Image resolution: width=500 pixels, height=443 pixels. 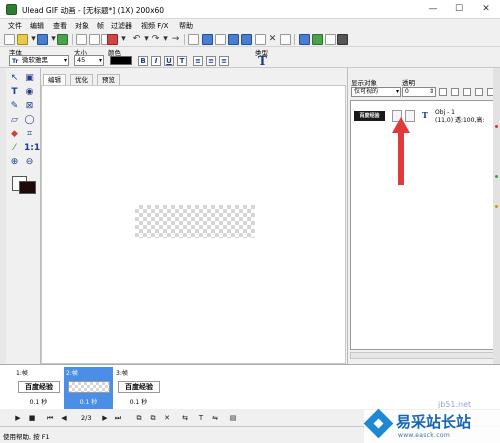 I want to click on close-button: ✕, so click(x=486, y=9).